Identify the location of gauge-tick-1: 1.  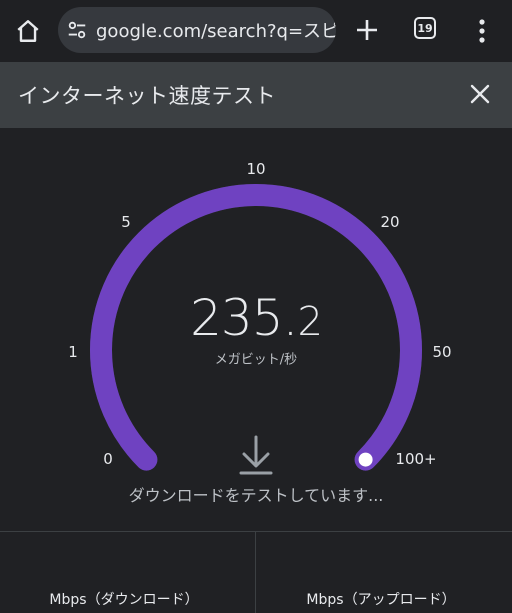
(73, 352).